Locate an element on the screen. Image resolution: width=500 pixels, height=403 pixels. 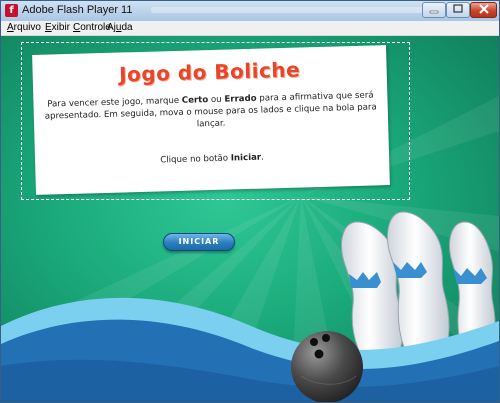
minimize-icon is located at coordinates (434, 12).